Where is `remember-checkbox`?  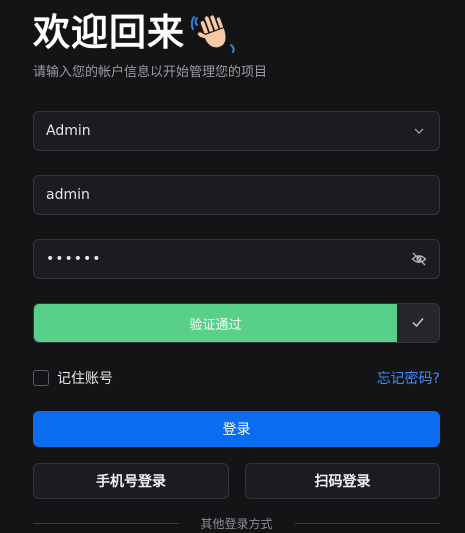 remember-checkbox is located at coordinates (41, 378).